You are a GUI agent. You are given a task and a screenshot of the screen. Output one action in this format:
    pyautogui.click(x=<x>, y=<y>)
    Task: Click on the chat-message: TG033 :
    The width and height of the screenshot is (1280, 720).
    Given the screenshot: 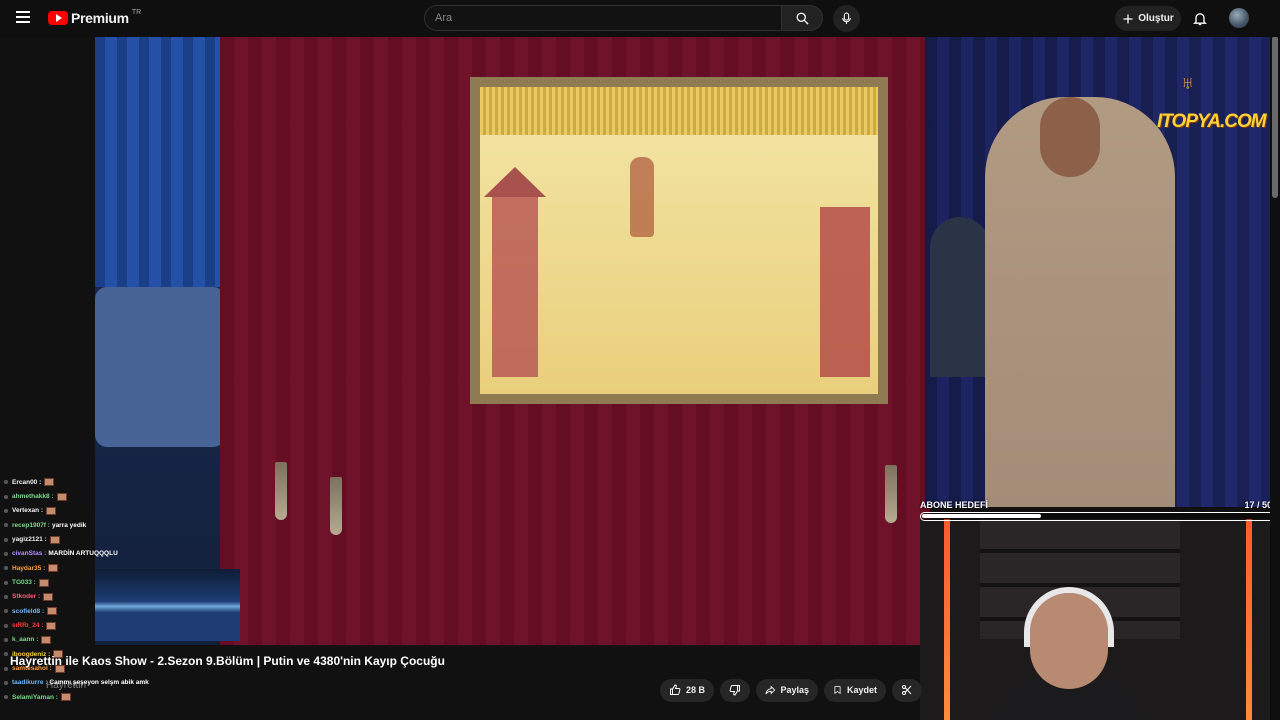 What is the action you would take?
    pyautogui.click(x=127, y=582)
    